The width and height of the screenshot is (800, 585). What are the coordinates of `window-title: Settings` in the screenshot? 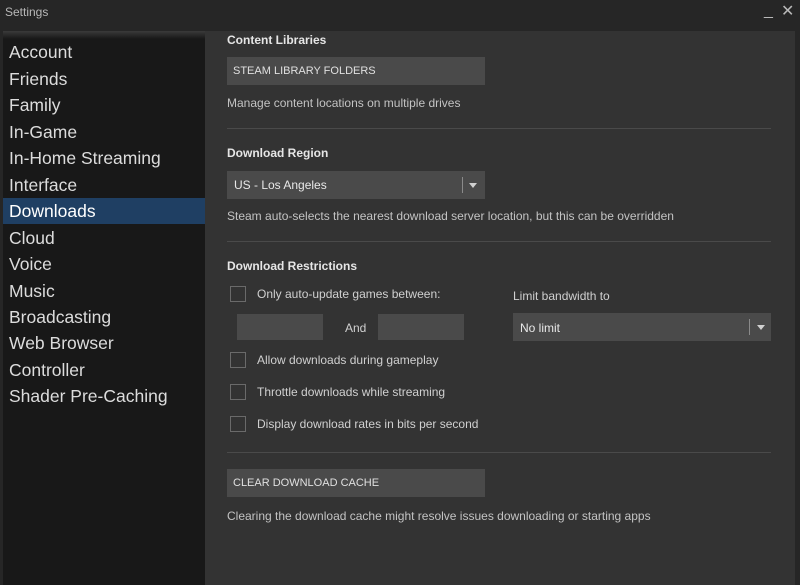 It's located at (27, 12).